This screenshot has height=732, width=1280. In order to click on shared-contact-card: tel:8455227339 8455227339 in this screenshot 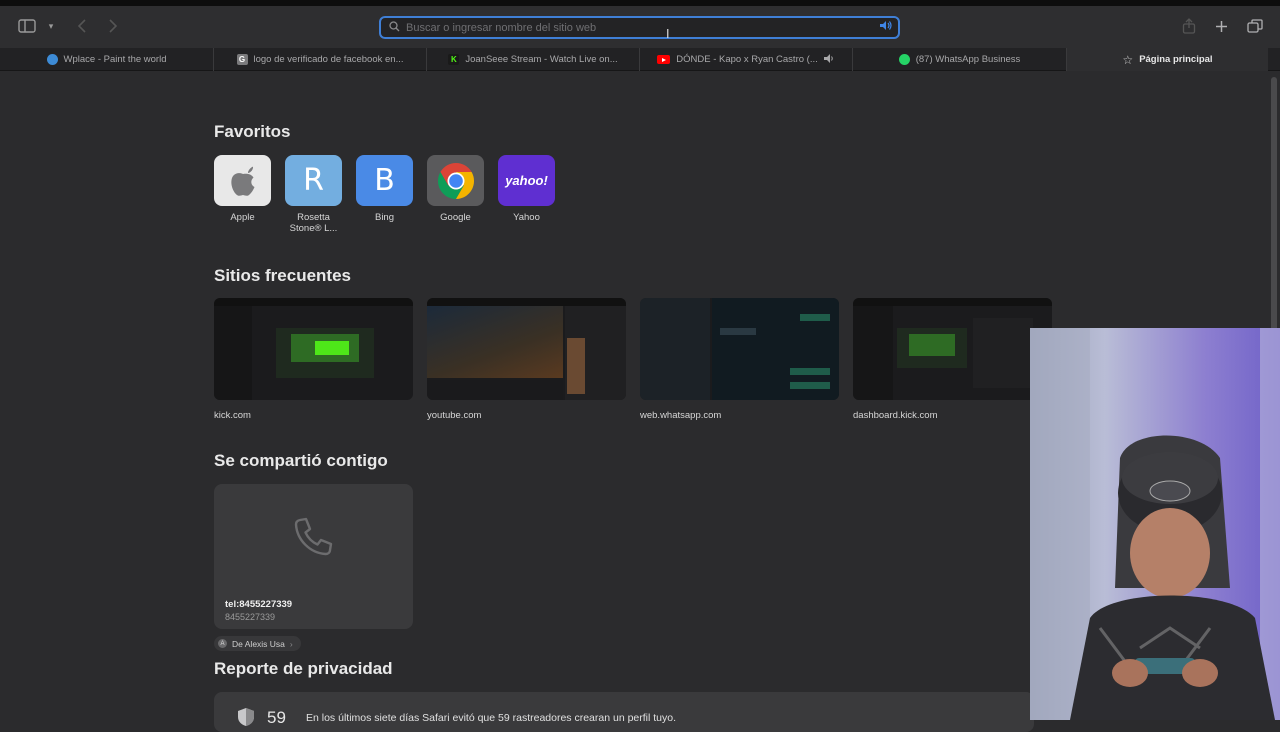, I will do `click(313, 556)`.